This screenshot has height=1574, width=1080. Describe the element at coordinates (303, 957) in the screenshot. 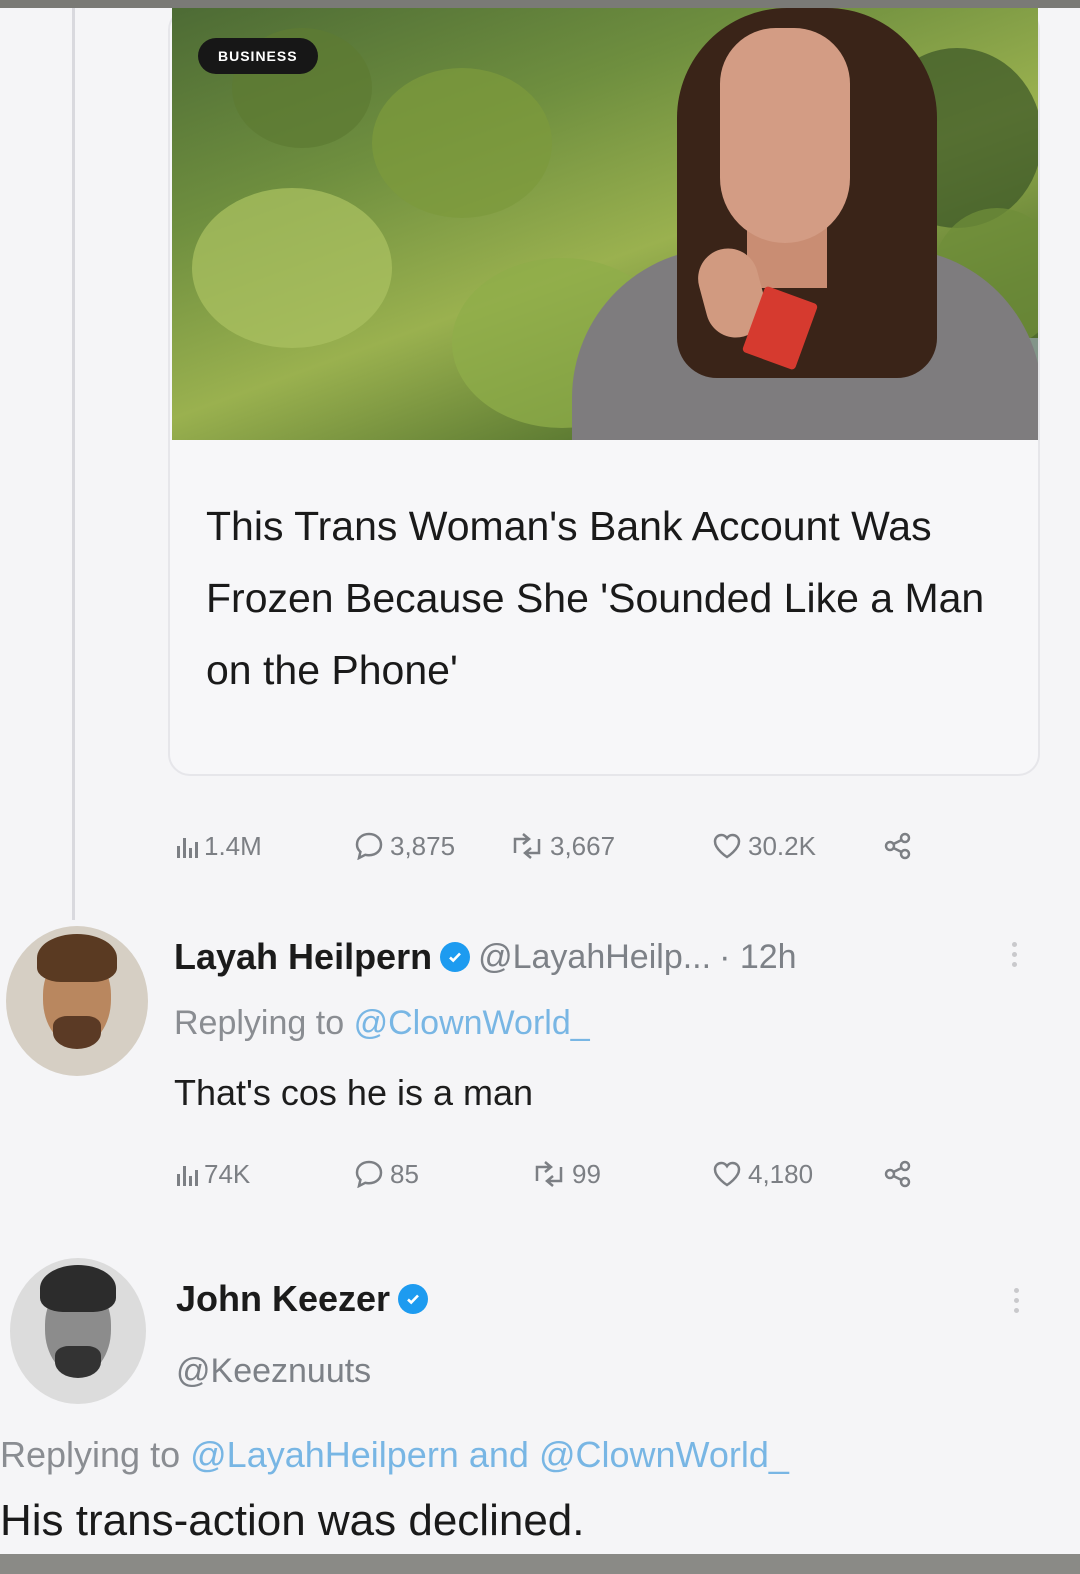

I see `reply1-author-name: Layah Heilpern` at that location.